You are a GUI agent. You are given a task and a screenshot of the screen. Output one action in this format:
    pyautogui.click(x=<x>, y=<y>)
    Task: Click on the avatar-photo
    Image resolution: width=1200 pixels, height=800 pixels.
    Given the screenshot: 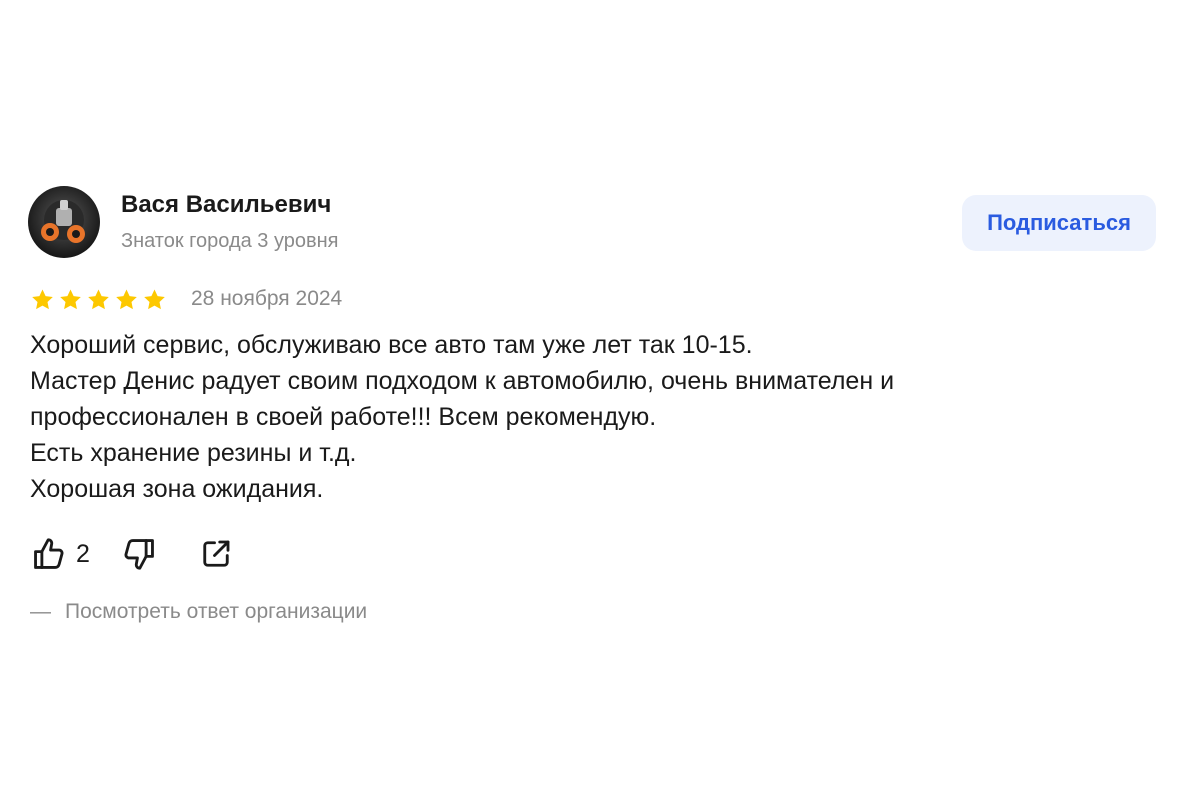 What is the action you would take?
    pyautogui.click(x=64, y=222)
    